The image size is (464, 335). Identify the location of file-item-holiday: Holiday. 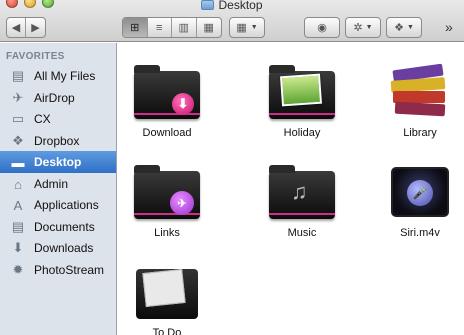
(302, 101).